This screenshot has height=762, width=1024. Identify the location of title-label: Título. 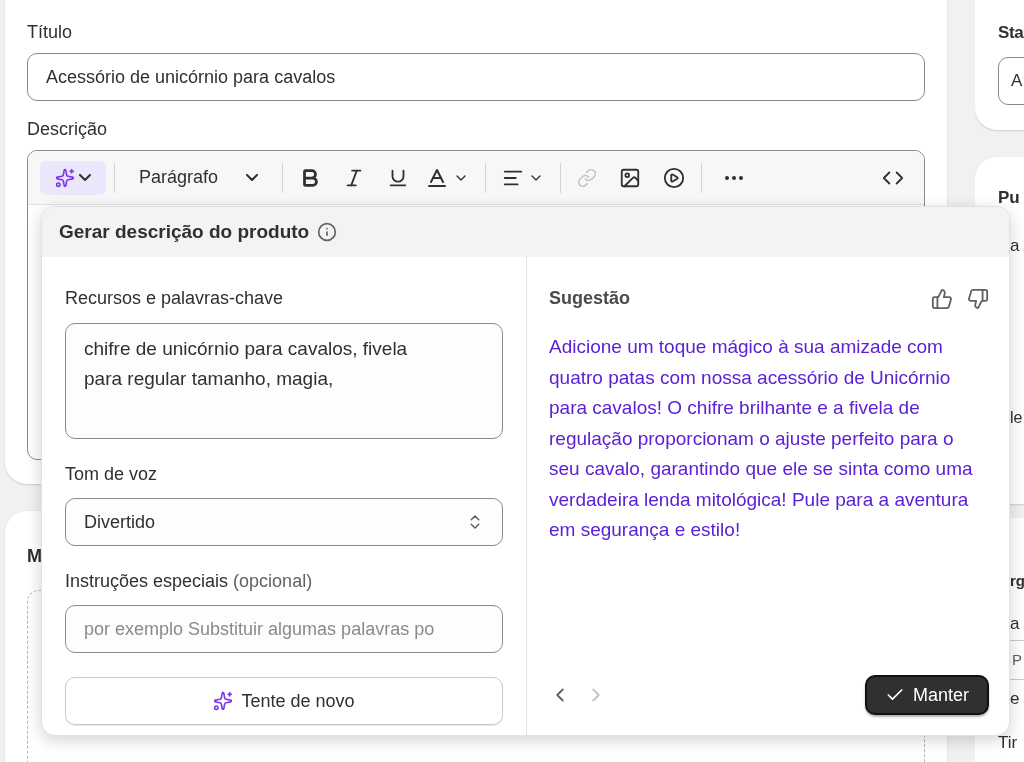
(50, 32).